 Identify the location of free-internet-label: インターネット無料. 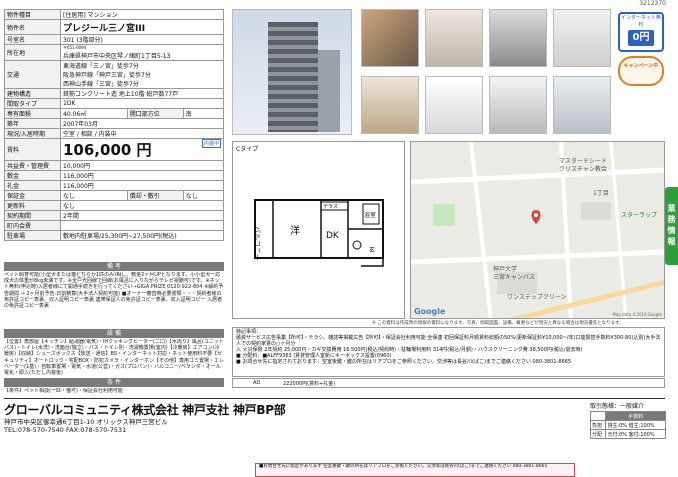
(640, 21).